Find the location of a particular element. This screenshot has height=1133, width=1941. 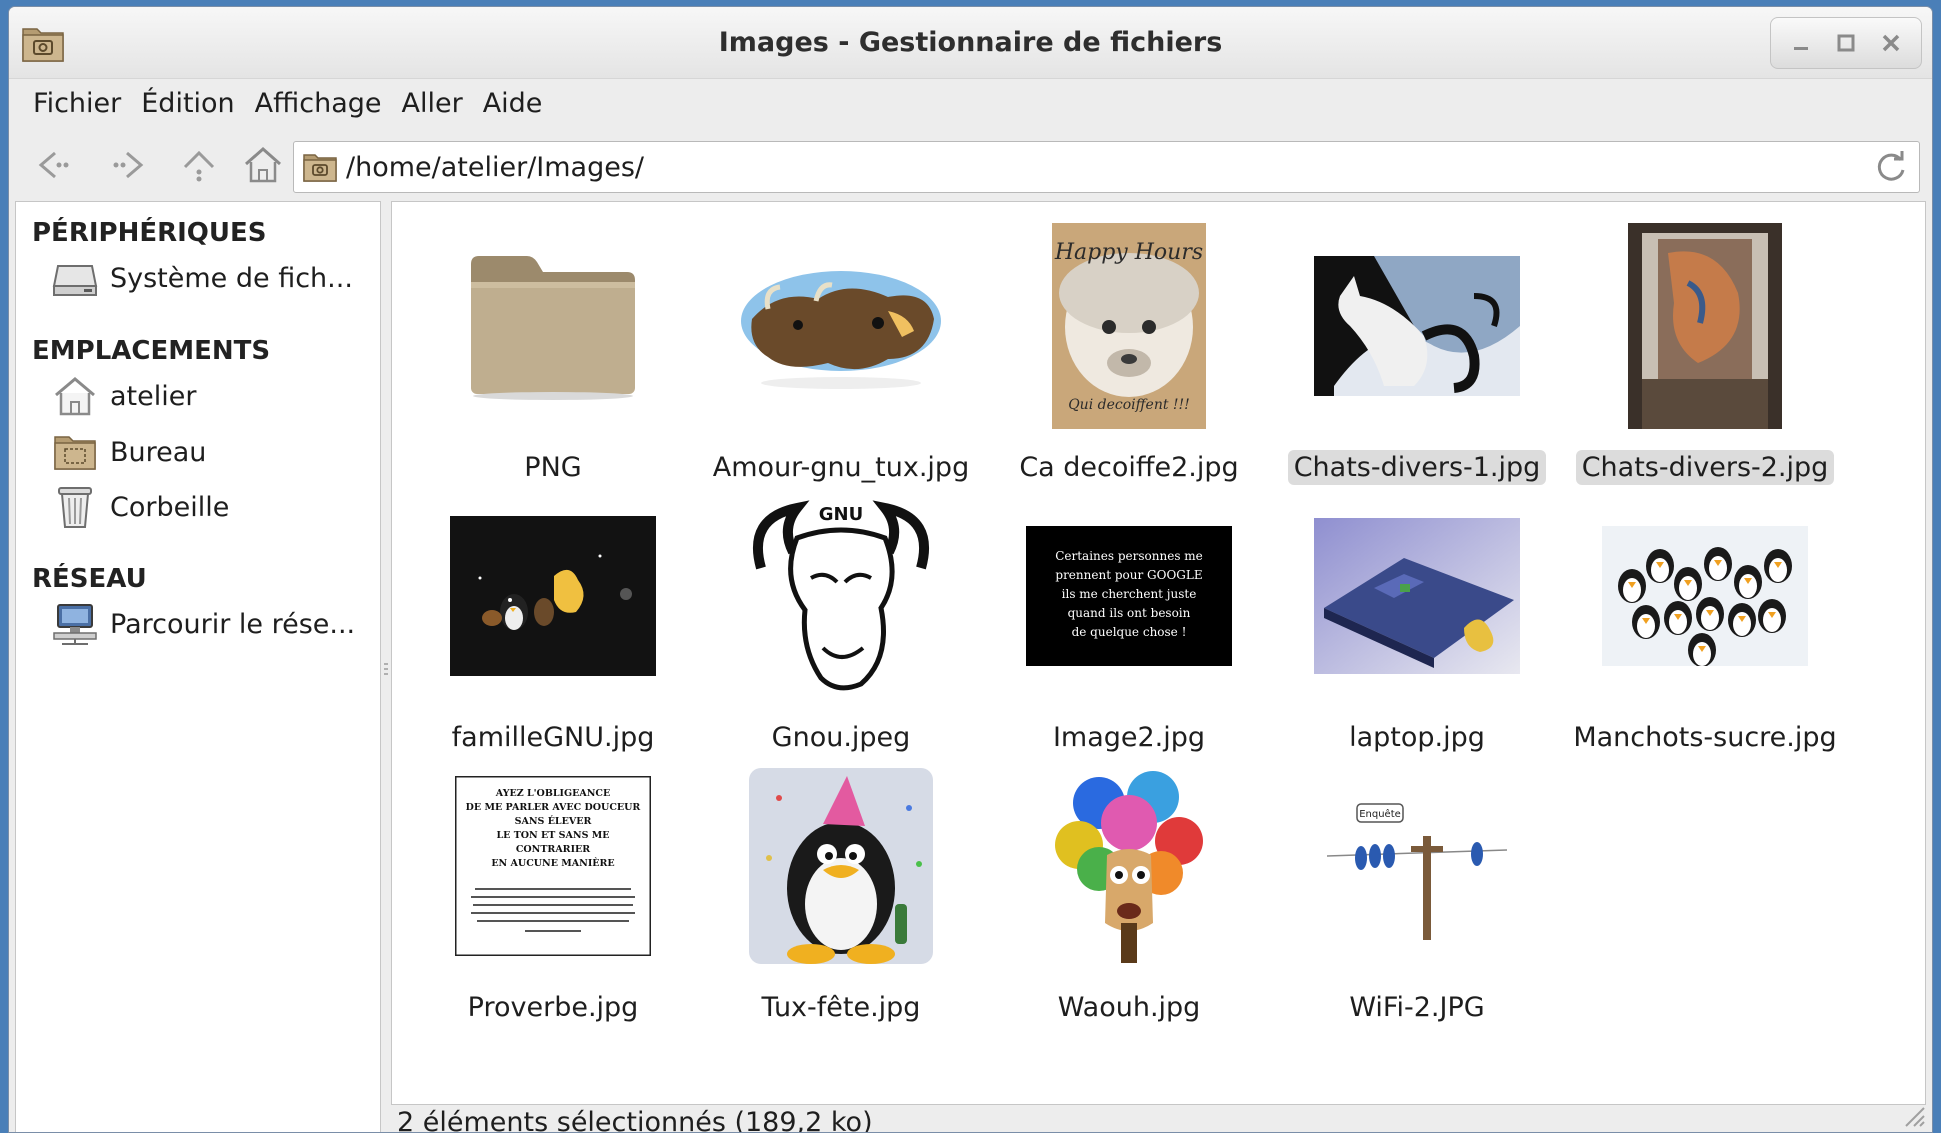

folder-icon is located at coordinates (553, 326).